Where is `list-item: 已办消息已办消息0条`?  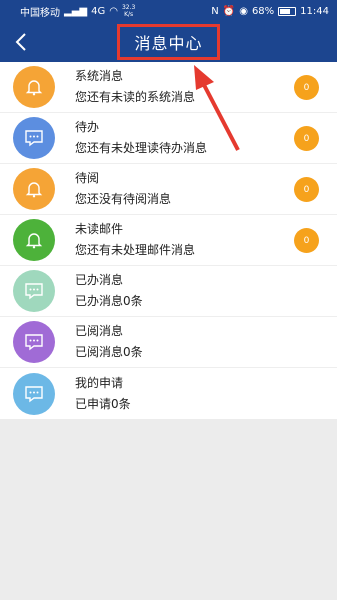
list-item: 已办消息已办消息0条 is located at coordinates (168, 291).